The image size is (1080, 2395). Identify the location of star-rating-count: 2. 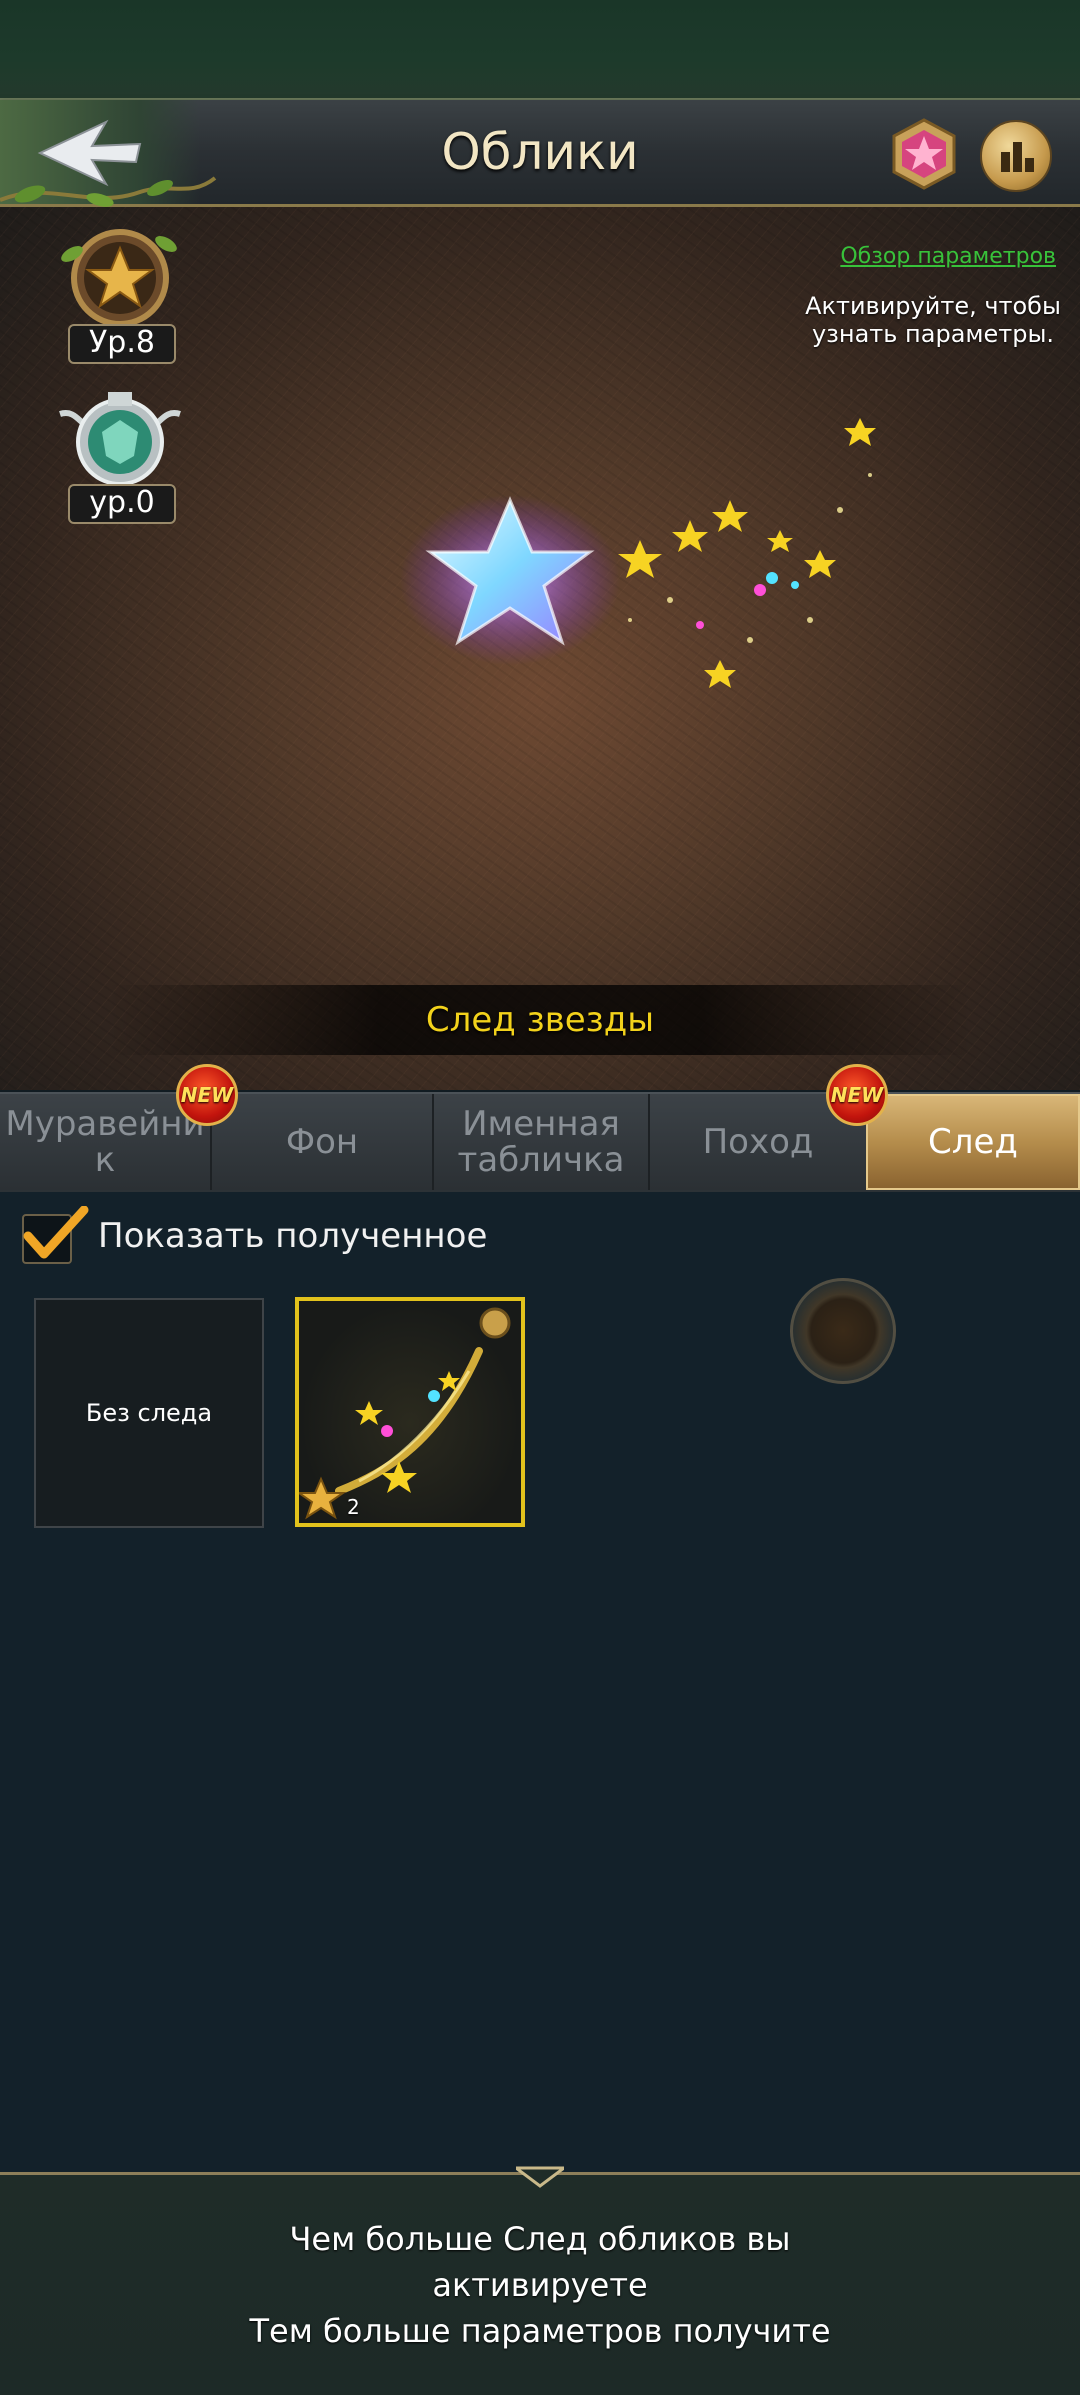
(353, 1507).